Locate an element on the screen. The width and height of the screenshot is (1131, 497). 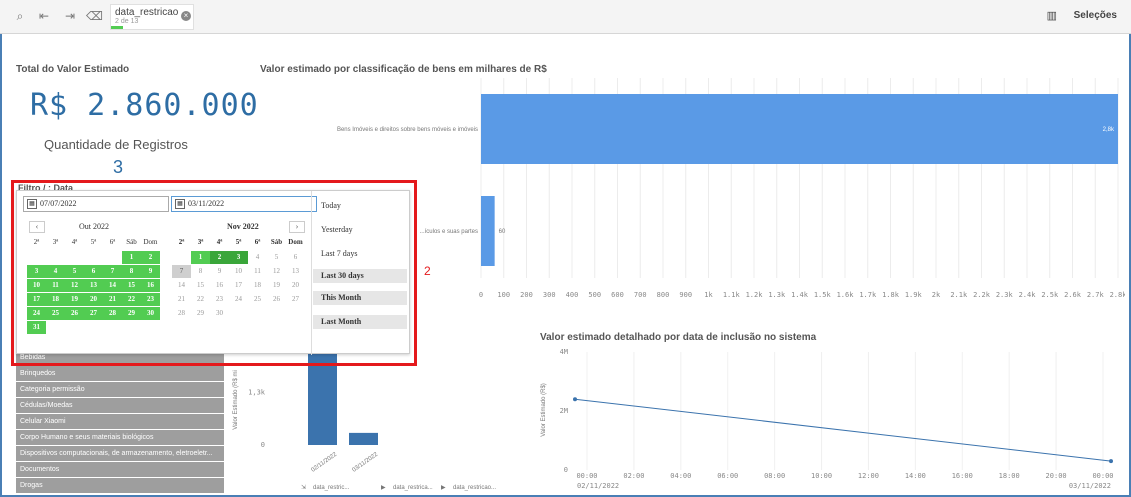
x-tick-label: 03/11/2022 is located at coordinates (365, 462).